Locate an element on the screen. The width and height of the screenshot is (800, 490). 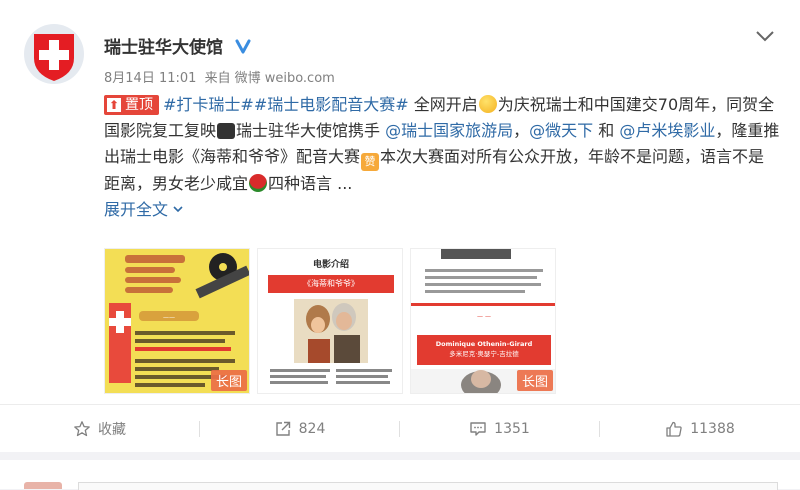
verified-icon is located at coordinates (243, 46).